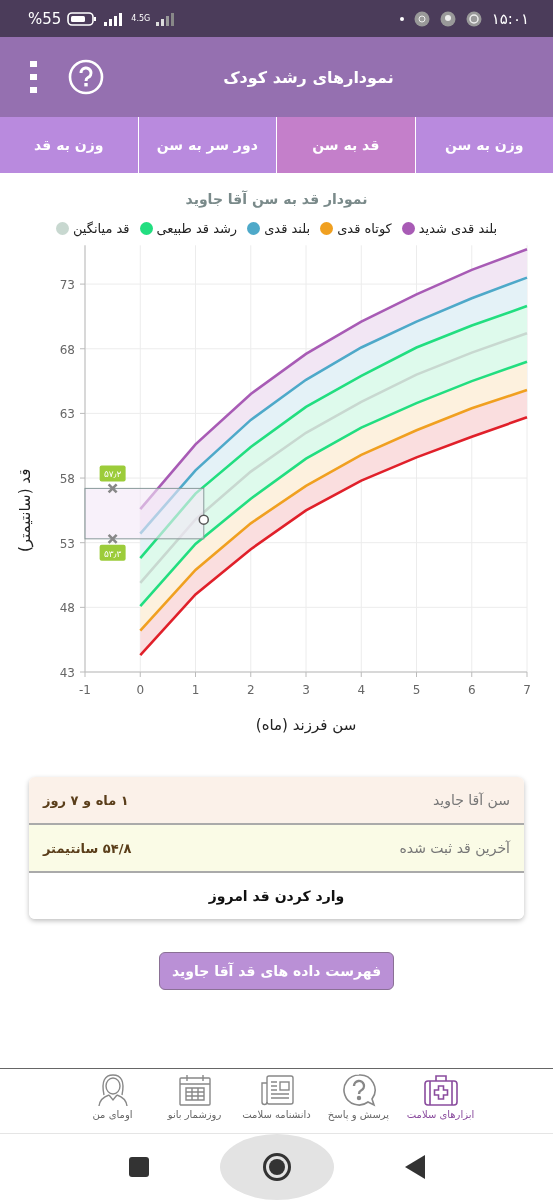 The width and height of the screenshot is (553, 1200). I want to click on y-tick-label: 58, so click(67, 479).